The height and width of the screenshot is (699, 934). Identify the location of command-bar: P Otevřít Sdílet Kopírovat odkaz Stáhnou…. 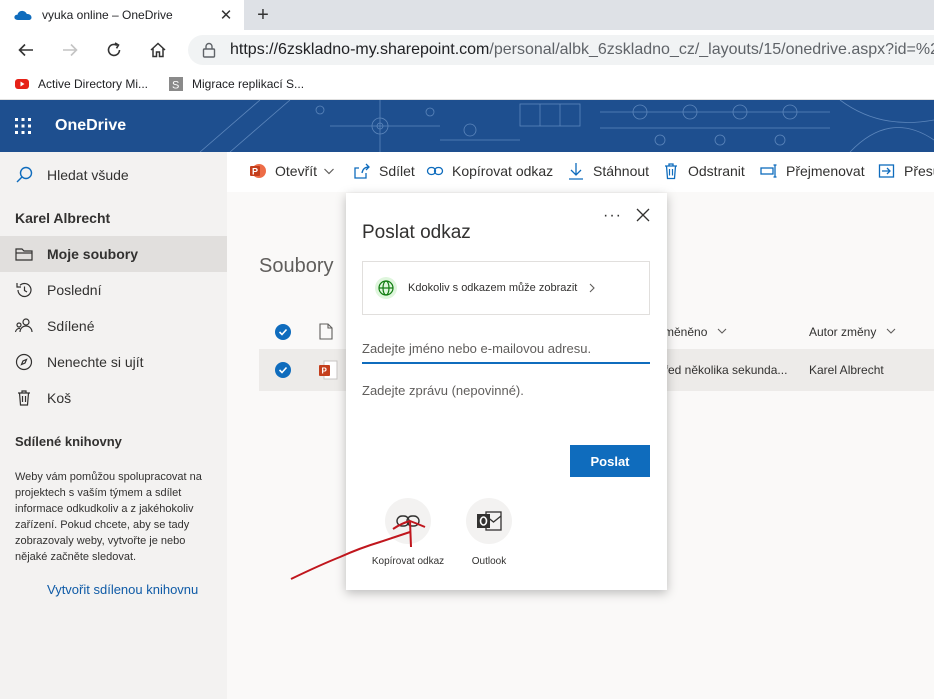
(580, 172).